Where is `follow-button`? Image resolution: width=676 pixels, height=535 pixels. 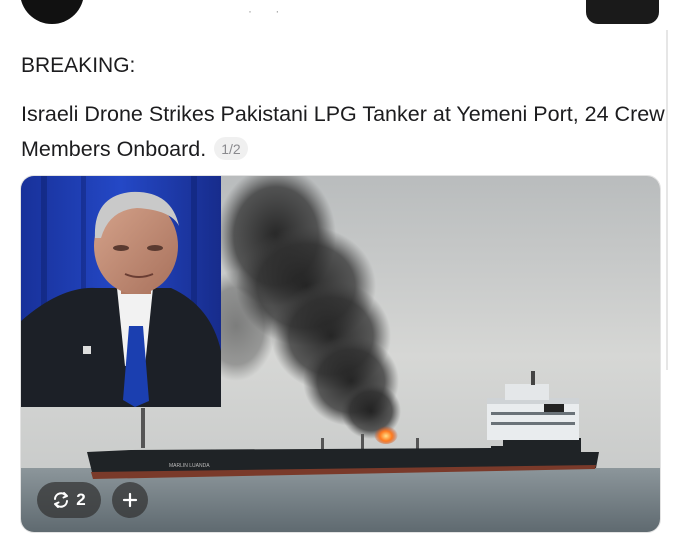
follow-button is located at coordinates (622, 12).